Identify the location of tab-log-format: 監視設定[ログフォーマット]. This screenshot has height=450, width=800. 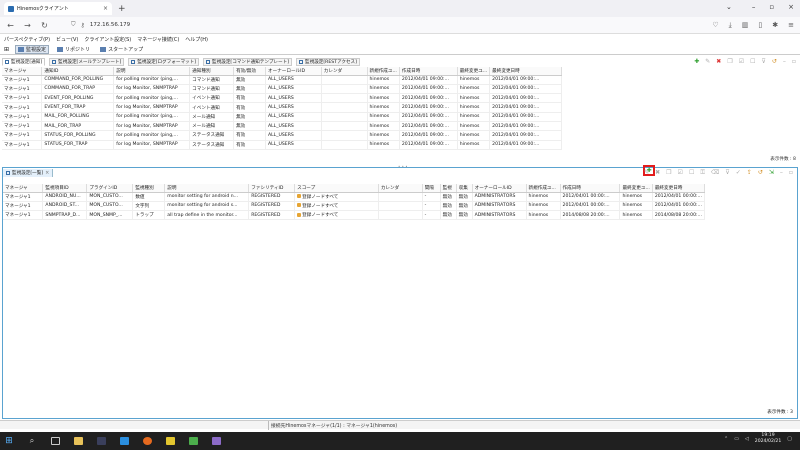
(164, 61).